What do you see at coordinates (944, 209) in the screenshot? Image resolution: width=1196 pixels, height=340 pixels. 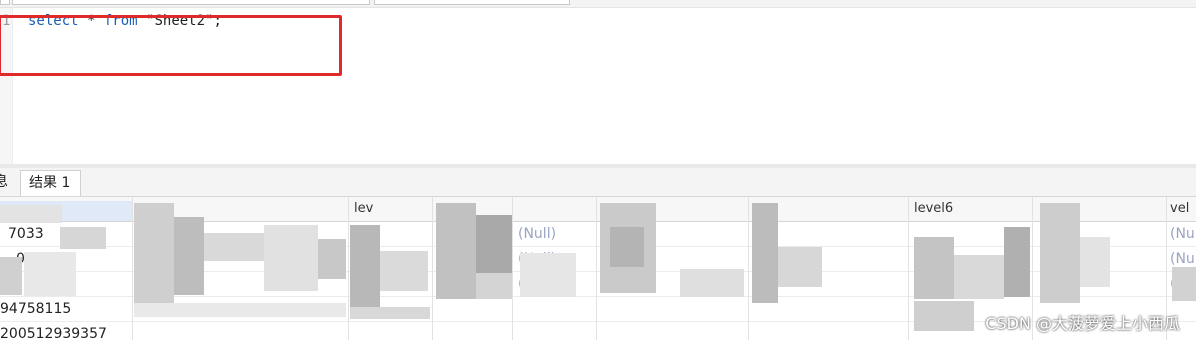 I see `header-cell: level6` at bounding box center [944, 209].